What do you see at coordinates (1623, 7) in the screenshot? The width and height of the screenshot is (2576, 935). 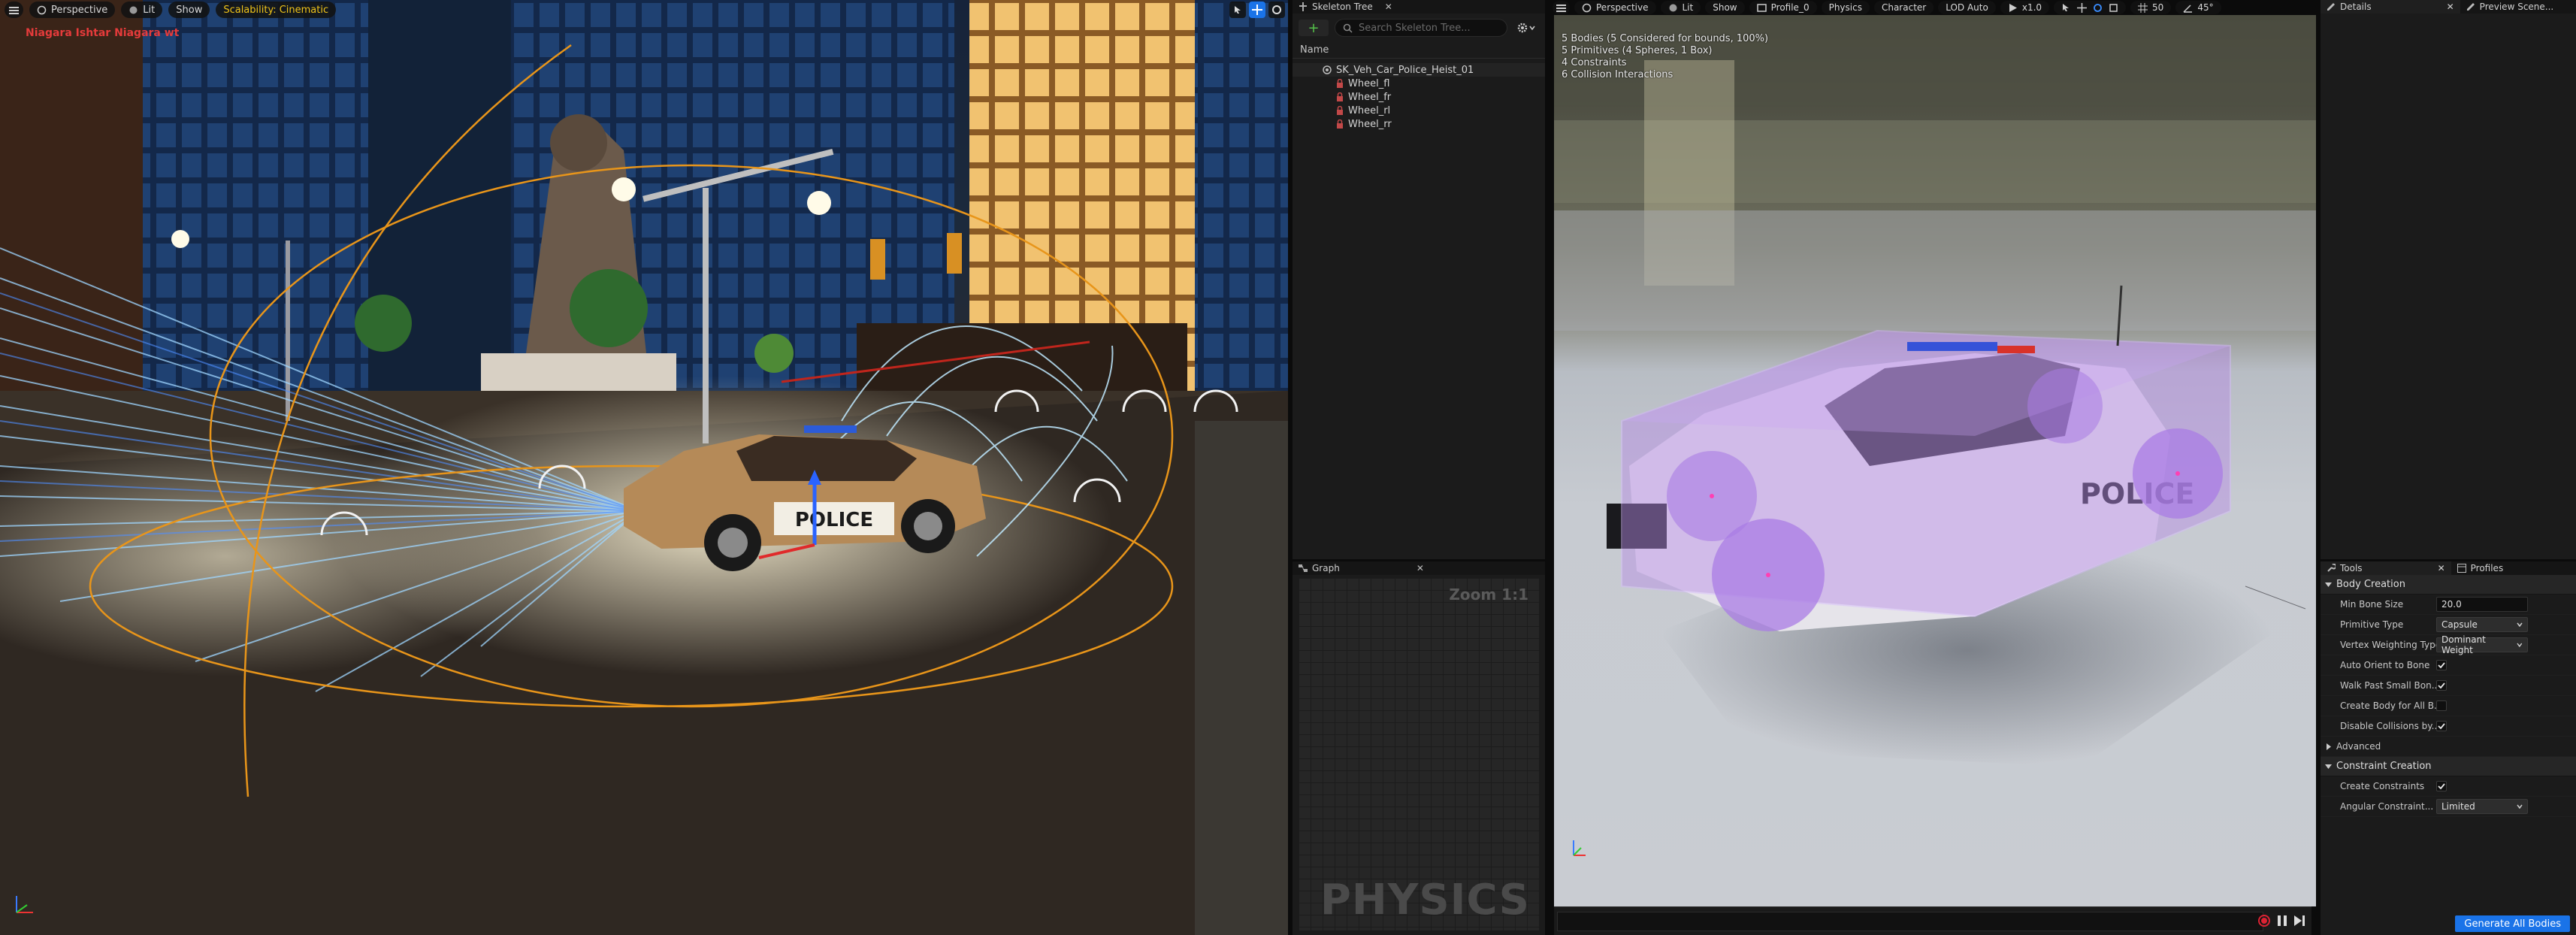 I see `perspective-label: Perspective` at bounding box center [1623, 7].